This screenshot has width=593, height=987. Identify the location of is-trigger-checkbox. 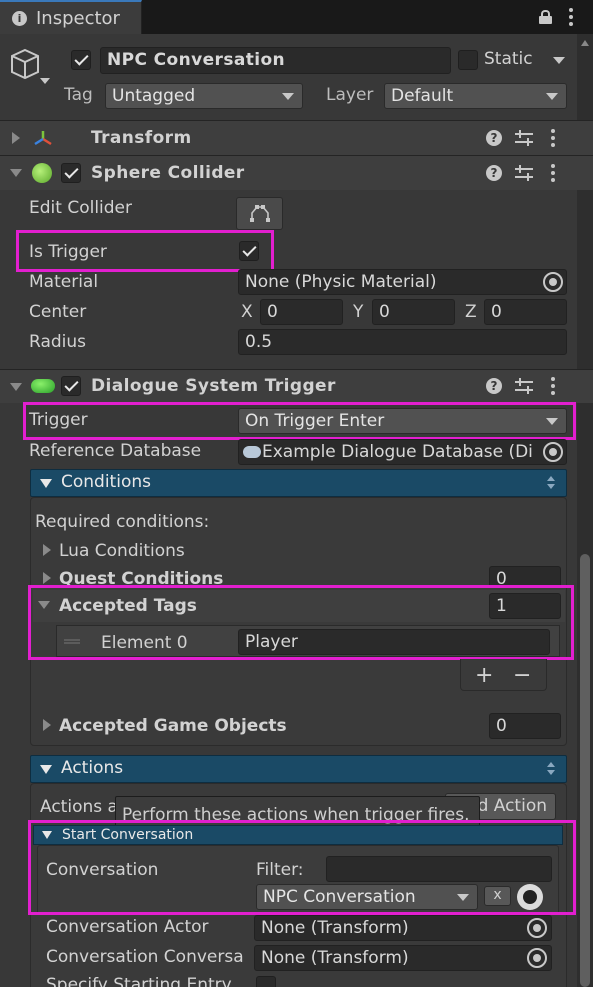
(249, 251).